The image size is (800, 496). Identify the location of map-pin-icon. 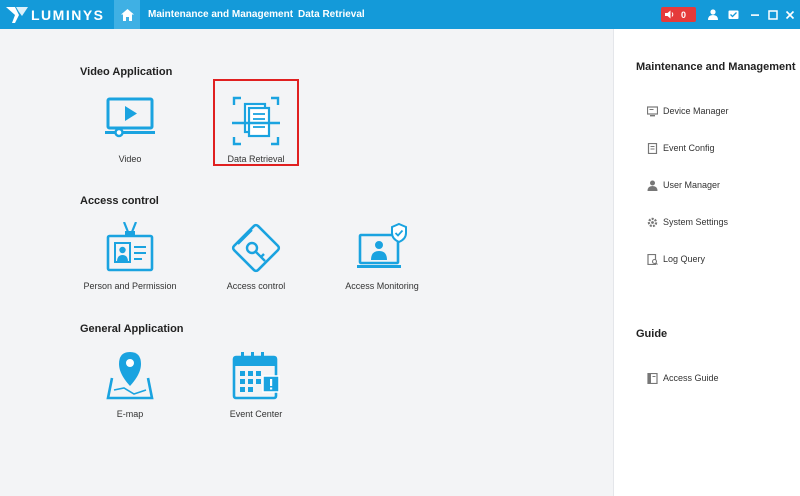
(130, 376).